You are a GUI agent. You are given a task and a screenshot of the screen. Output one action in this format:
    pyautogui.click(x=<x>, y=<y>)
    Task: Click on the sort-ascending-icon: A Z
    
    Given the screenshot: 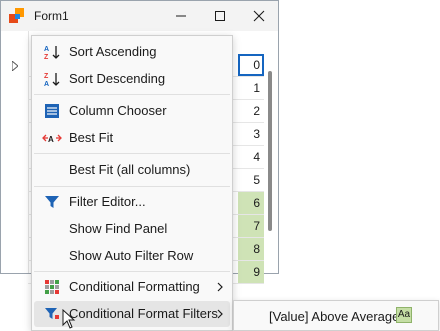 What is the action you would take?
    pyautogui.click(x=52, y=53)
    